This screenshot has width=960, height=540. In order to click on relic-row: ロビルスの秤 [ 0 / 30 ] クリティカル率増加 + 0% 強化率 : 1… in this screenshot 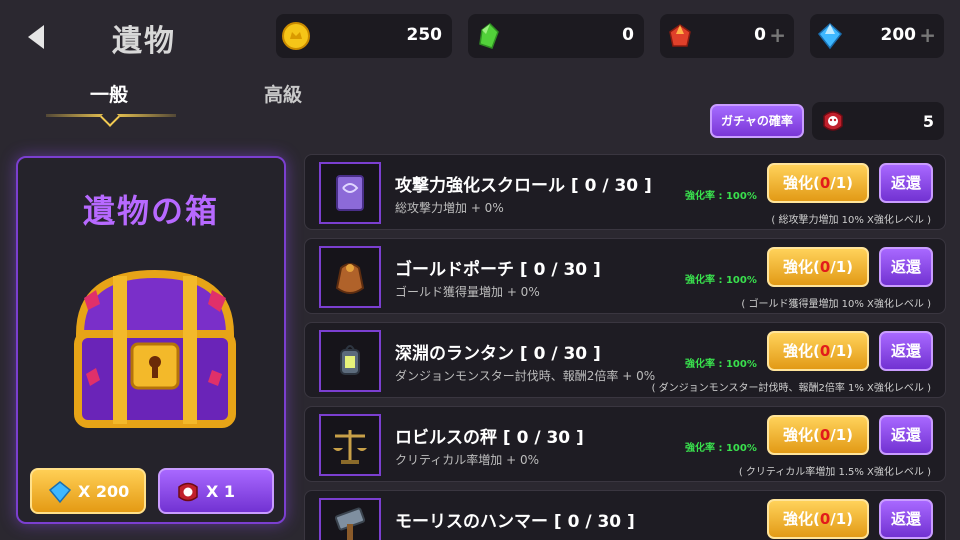, I will do `click(625, 444)`.